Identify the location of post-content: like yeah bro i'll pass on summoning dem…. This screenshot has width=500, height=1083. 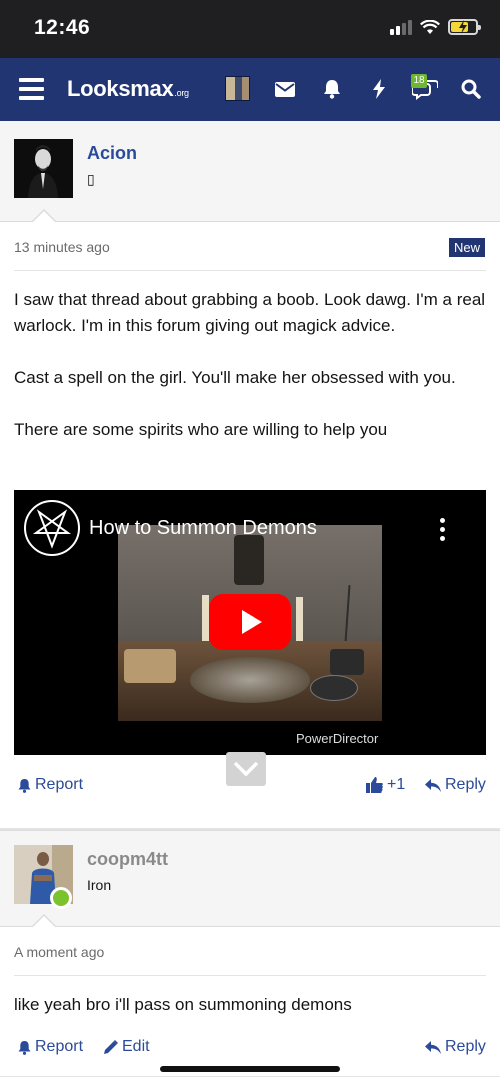
(250, 1005).